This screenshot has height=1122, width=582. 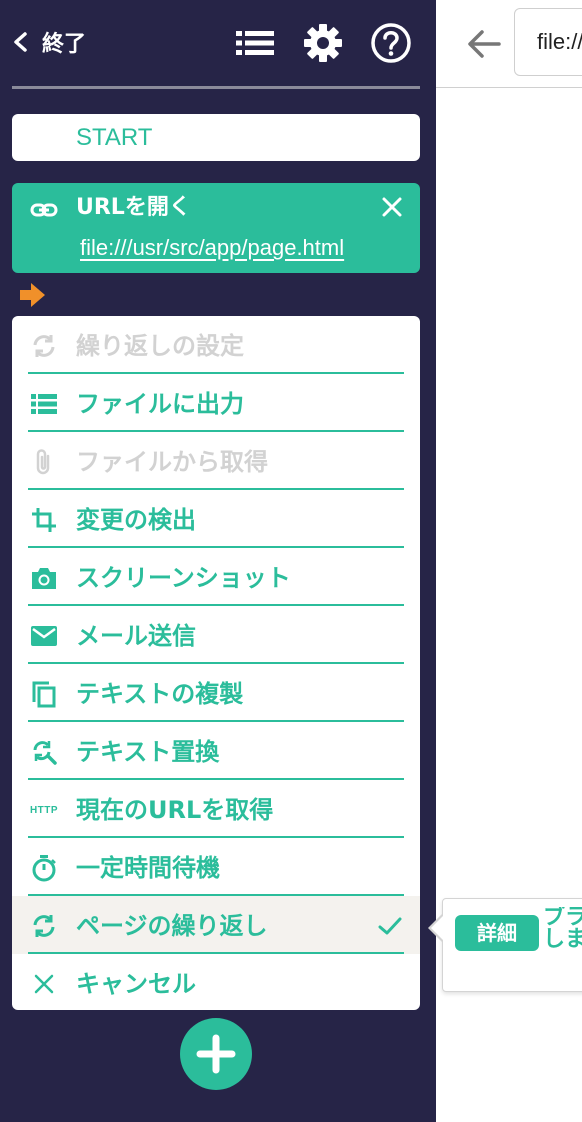 I want to click on menu-item-label: キャンセル, so click(x=136, y=984).